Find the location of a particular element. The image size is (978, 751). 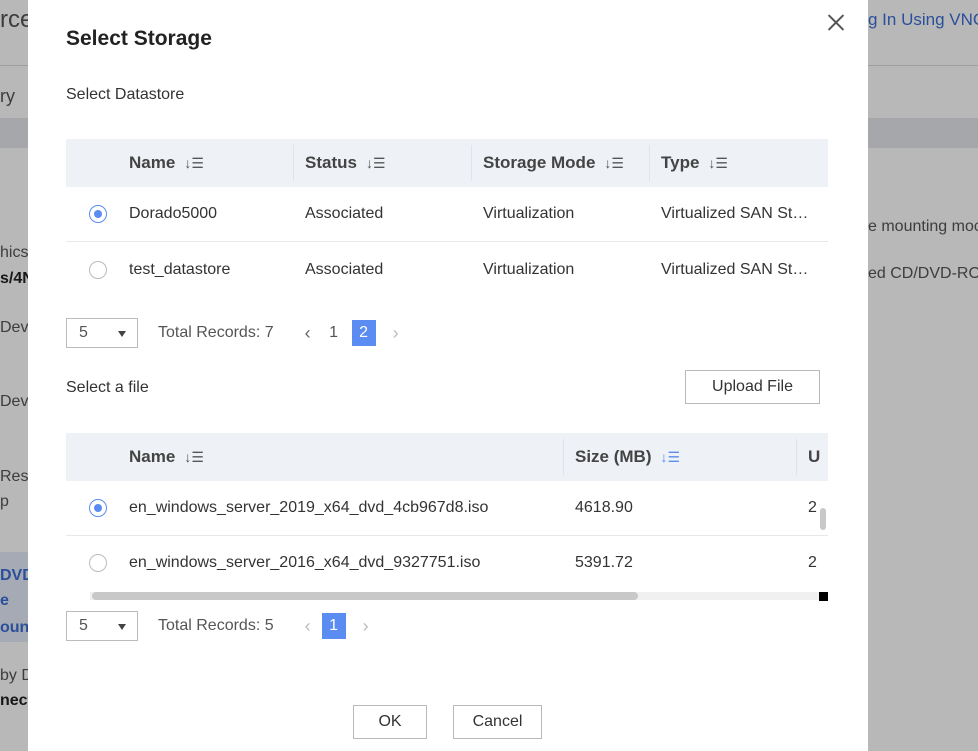

file-pagination: 5 Total Records: 5 ‹ 1 › is located at coordinates (220, 626).